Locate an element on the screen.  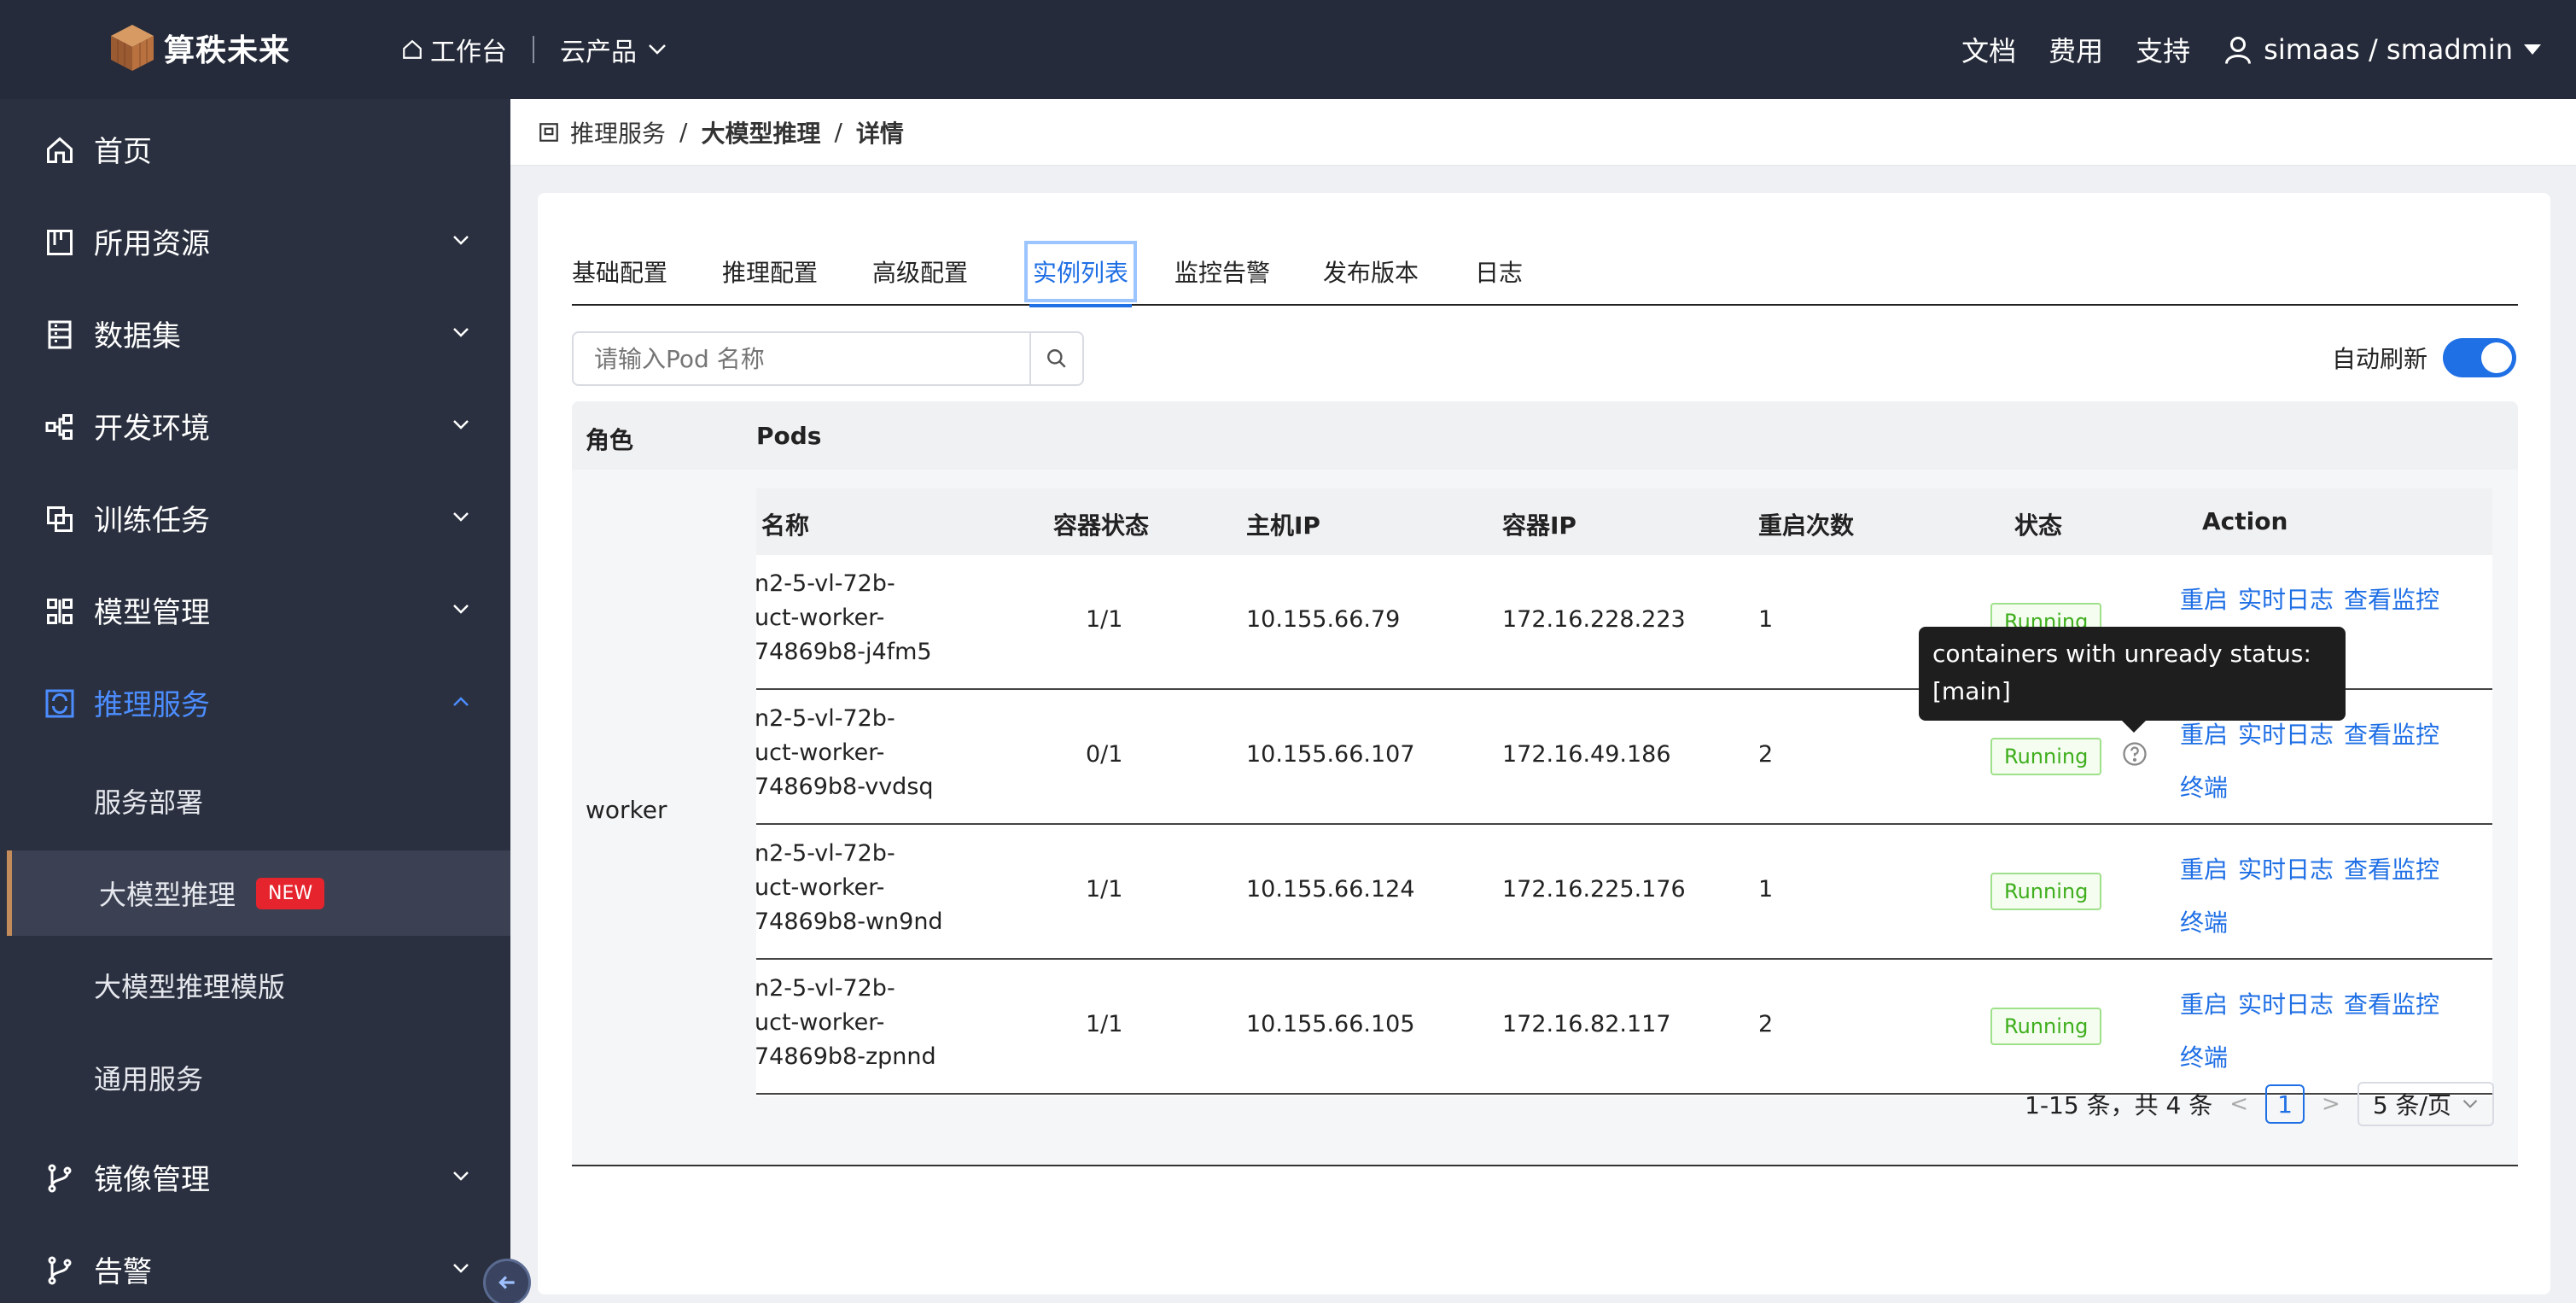
sidebar-item-label: 首页 is located at coordinates (123, 151).